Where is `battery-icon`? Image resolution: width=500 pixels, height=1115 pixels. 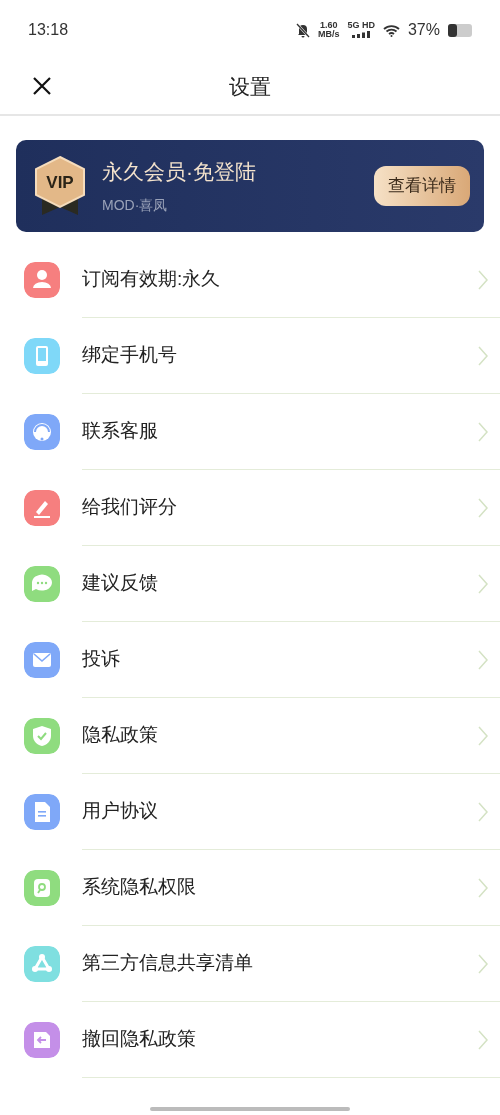
battery-icon is located at coordinates (460, 30).